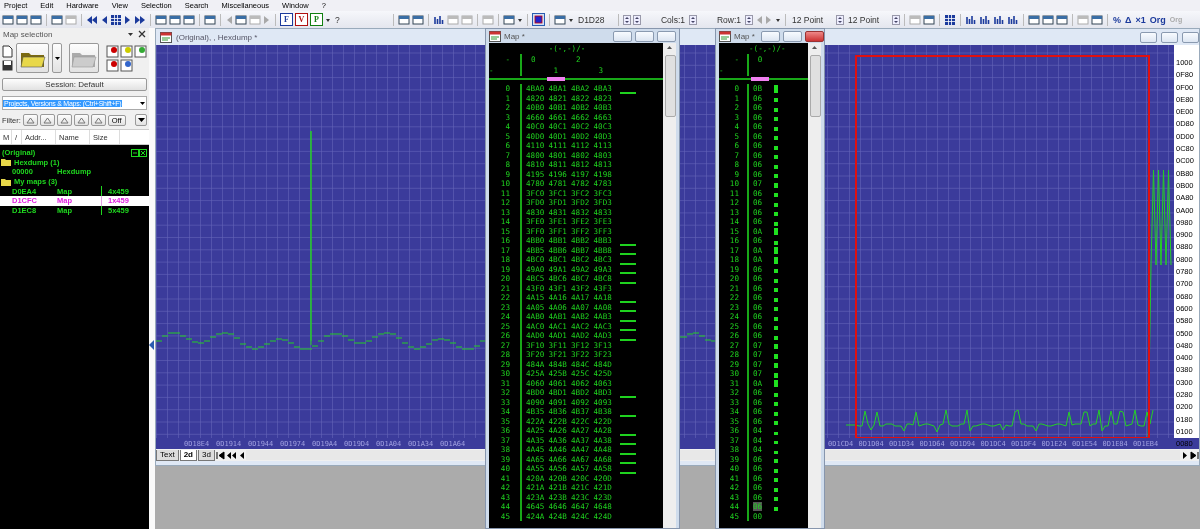 The height and width of the screenshot is (529, 1200). What do you see at coordinates (316, 19) in the screenshot?
I see `letter-button: P` at bounding box center [316, 19].